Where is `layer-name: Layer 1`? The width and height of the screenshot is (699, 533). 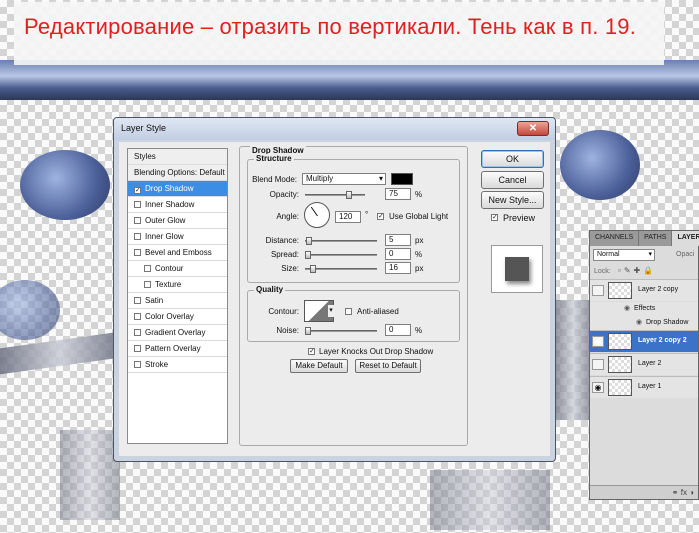 layer-name: Layer 1 is located at coordinates (650, 386).